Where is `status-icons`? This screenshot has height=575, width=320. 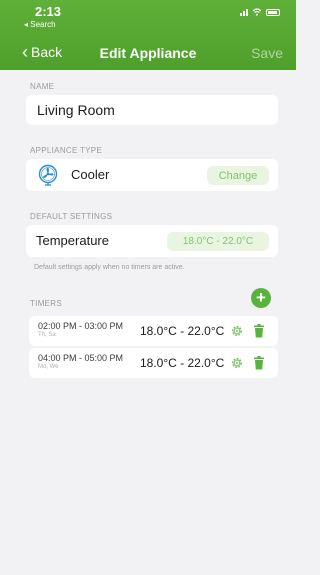
status-icons is located at coordinates (260, 12).